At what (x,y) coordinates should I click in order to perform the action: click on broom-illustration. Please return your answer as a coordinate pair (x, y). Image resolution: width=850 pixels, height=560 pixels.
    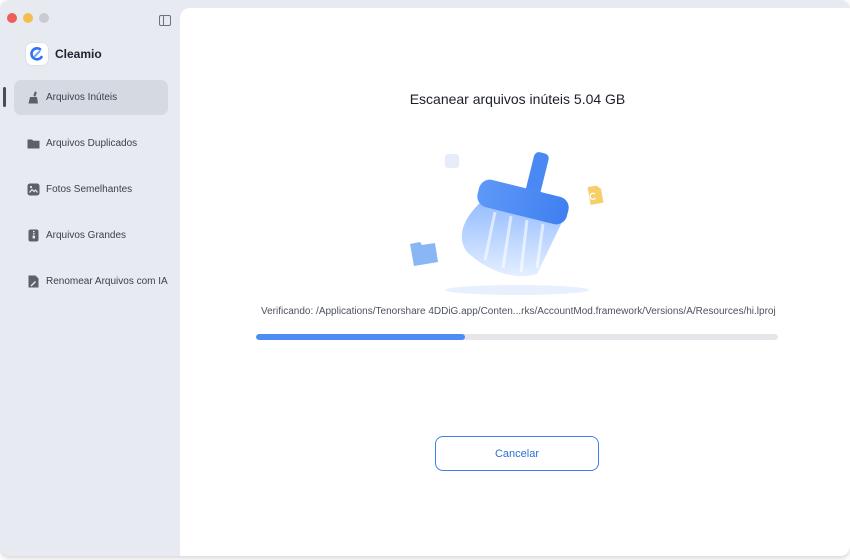
    Looking at the image, I should click on (527, 220).